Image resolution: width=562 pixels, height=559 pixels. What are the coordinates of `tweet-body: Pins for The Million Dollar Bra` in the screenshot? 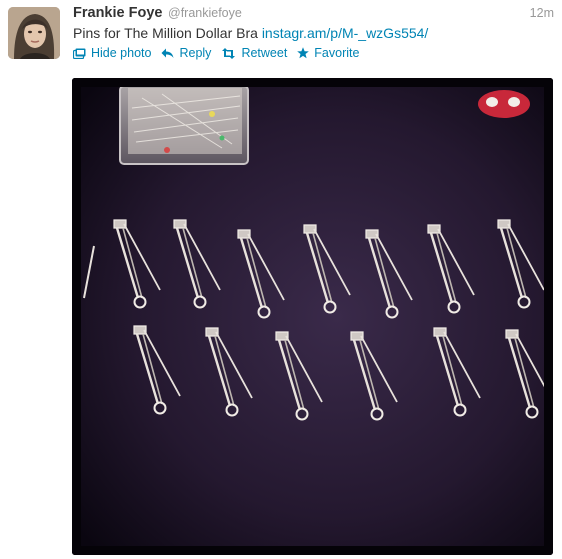 It's located at (165, 33).